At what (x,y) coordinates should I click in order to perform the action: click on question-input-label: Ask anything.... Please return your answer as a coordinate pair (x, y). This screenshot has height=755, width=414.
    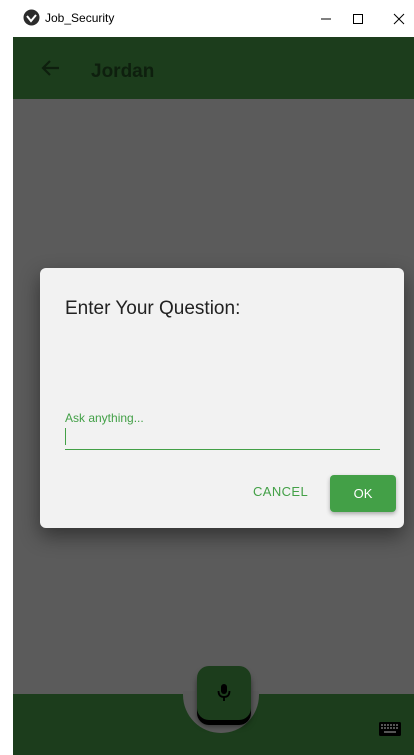
    Looking at the image, I should click on (104, 418).